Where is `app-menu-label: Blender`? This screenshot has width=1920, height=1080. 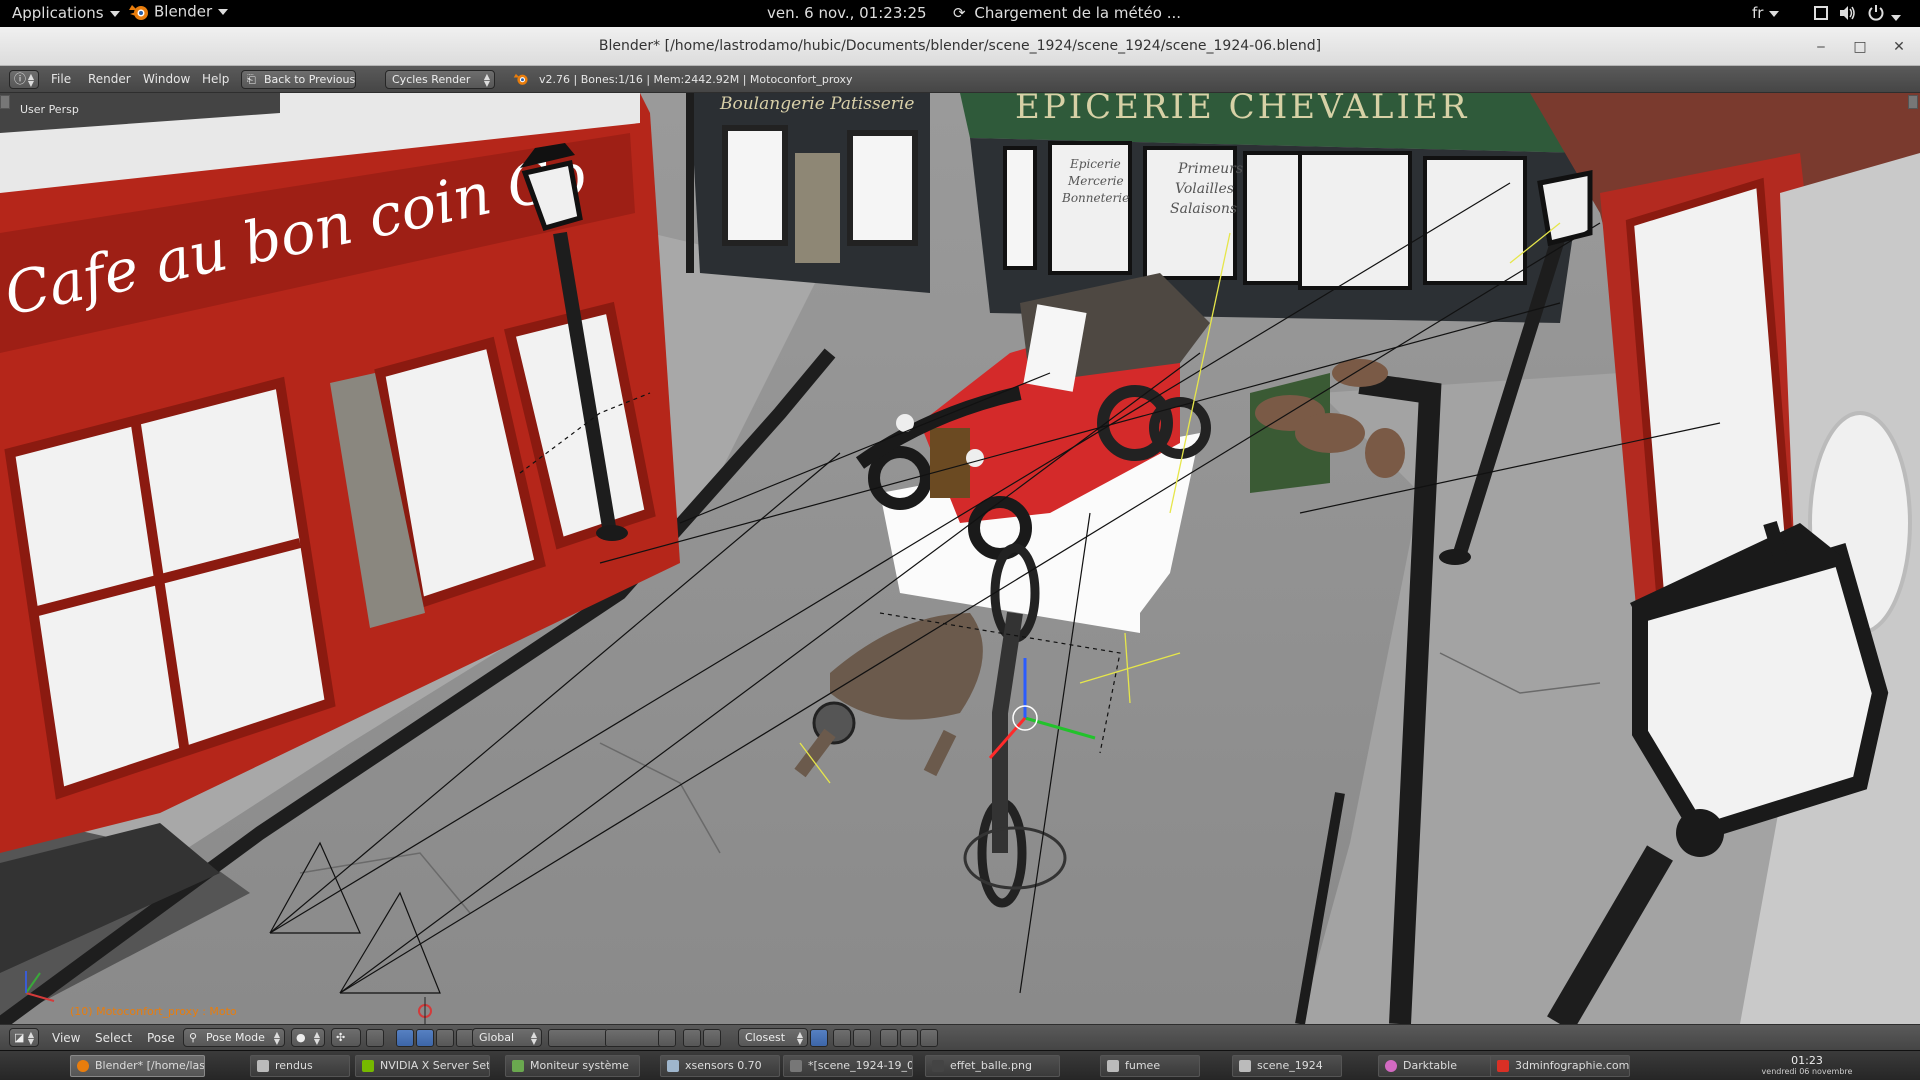
app-menu-label: Blender is located at coordinates (183, 11).